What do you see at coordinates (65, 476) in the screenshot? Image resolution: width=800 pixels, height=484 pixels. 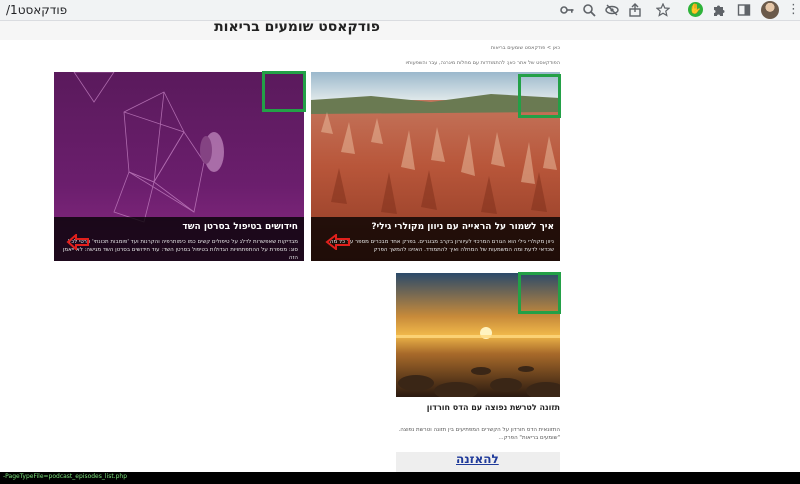 I see `status-url: -PageTypeFile=podcast_episodes_list.php` at bounding box center [65, 476].